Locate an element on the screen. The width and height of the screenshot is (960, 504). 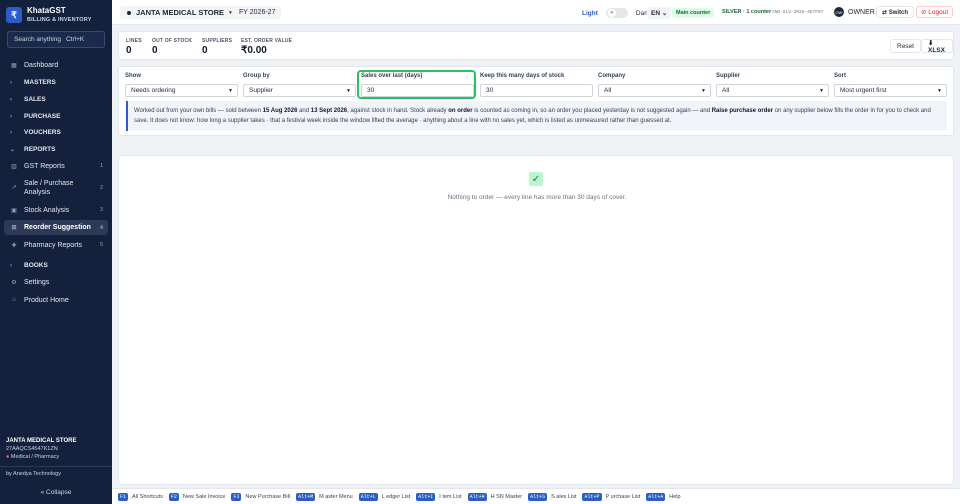
sidebar-item-pharmacy-reports: ✚ Pharmacy Reports 5 is located at coordinates (56, 245).